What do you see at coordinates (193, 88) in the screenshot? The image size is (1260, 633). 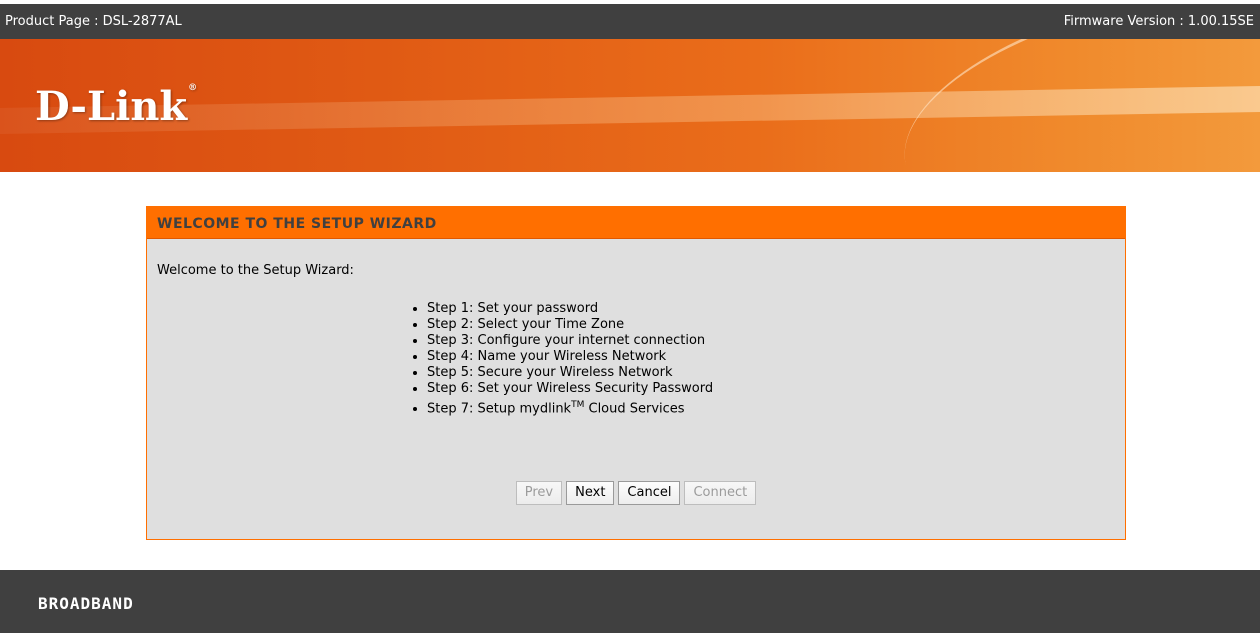 I see `registered-mark: ®` at bounding box center [193, 88].